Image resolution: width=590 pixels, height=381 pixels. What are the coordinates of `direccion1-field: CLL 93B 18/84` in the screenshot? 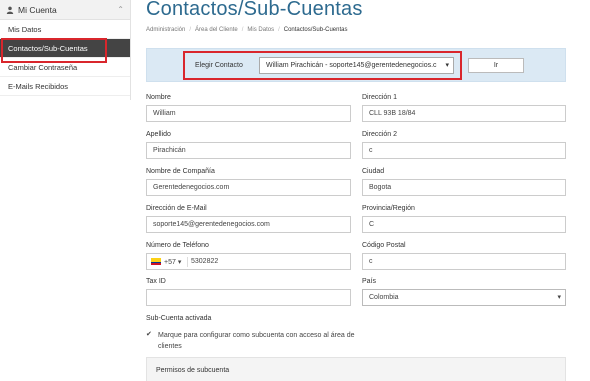 It's located at (464, 113).